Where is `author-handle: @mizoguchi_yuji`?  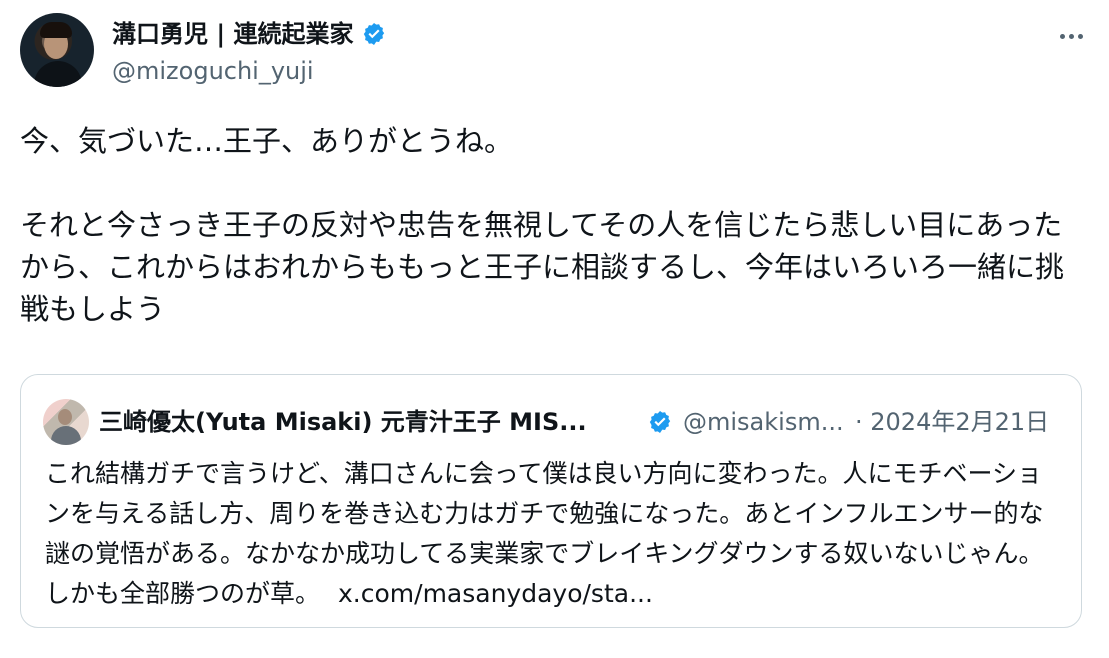 author-handle: @mizoguchi_yuji is located at coordinates (213, 71).